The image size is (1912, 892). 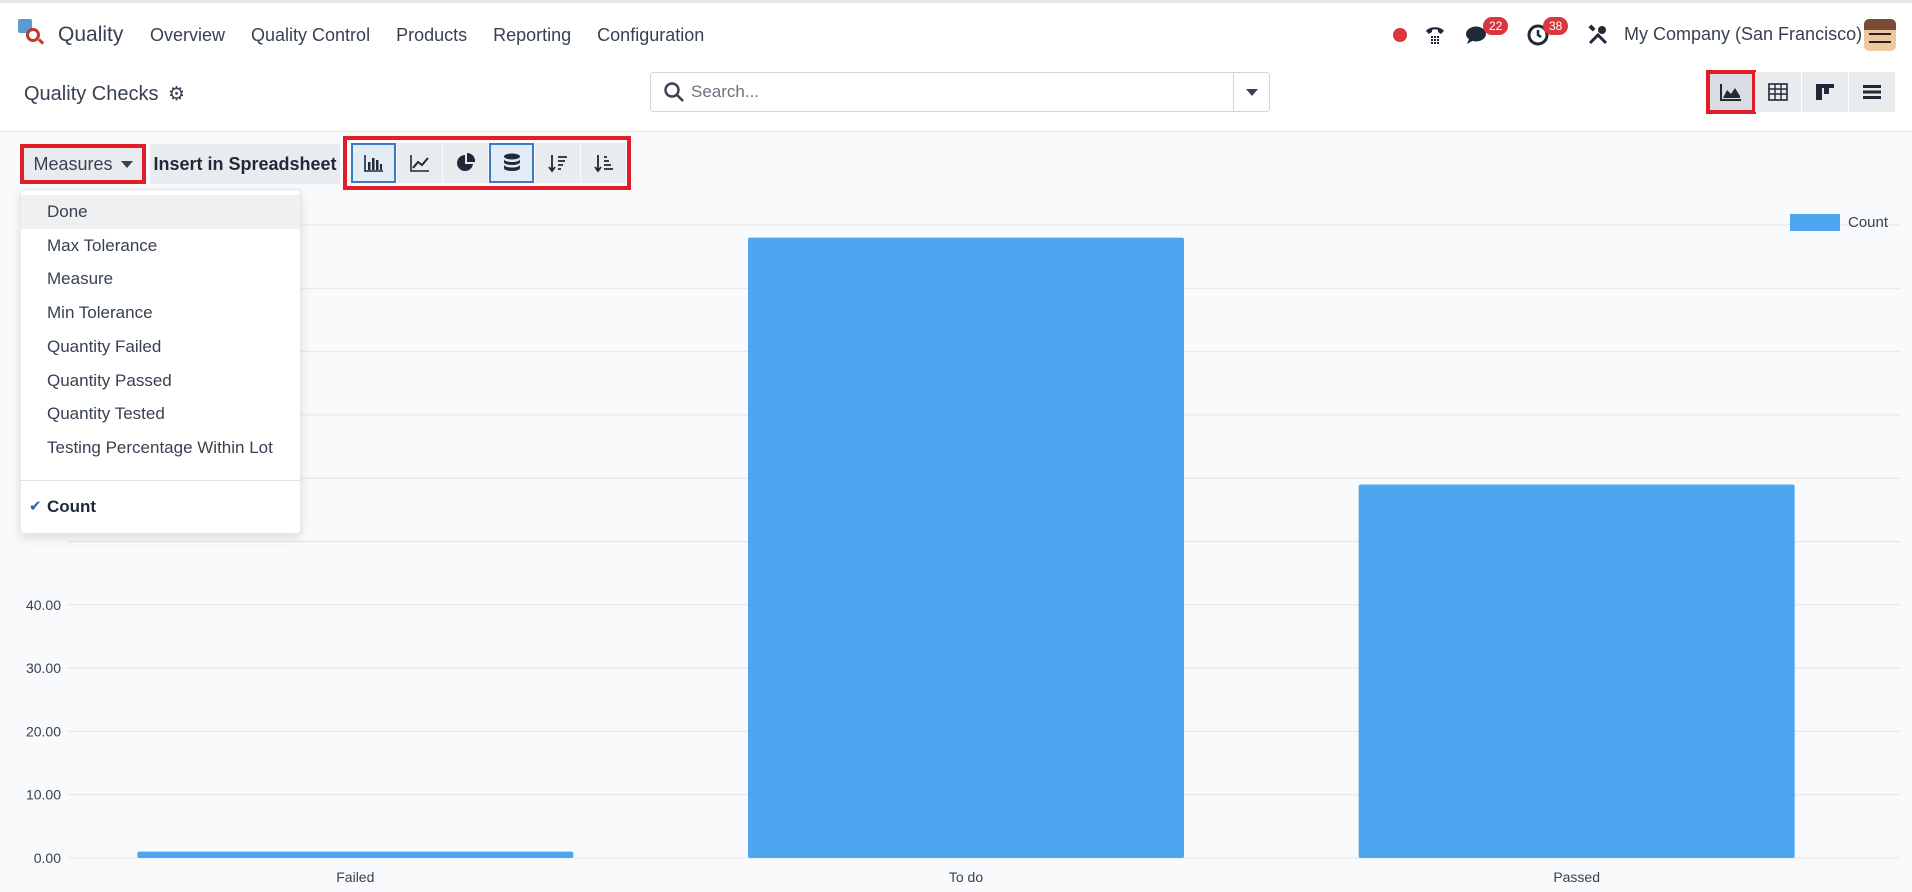 I want to click on chevron-down-icon, so click(x=1251, y=92).